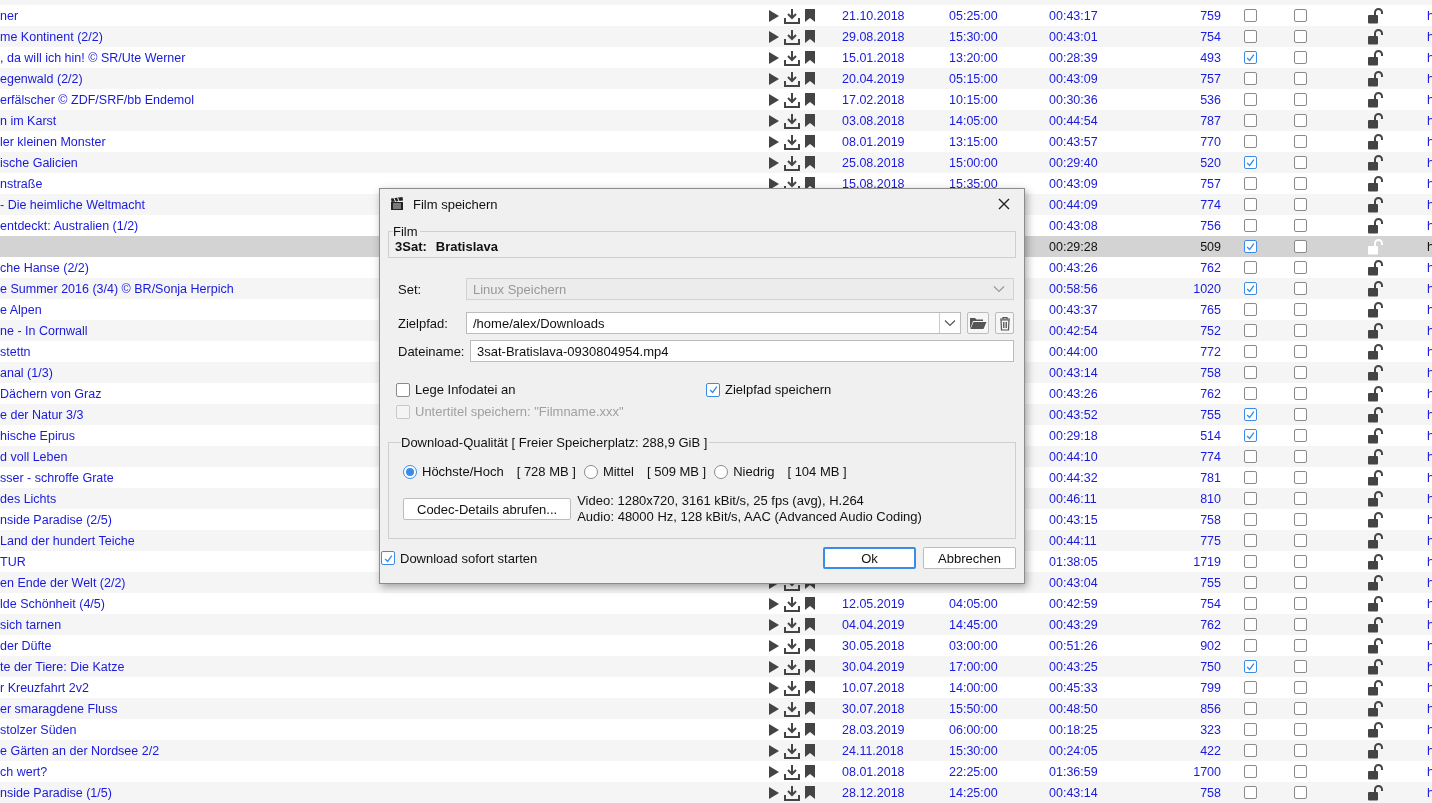 This screenshot has width=1432, height=803. What do you see at coordinates (873, 183) in the screenshot?
I see `date-text: 15.08.2018` at bounding box center [873, 183].